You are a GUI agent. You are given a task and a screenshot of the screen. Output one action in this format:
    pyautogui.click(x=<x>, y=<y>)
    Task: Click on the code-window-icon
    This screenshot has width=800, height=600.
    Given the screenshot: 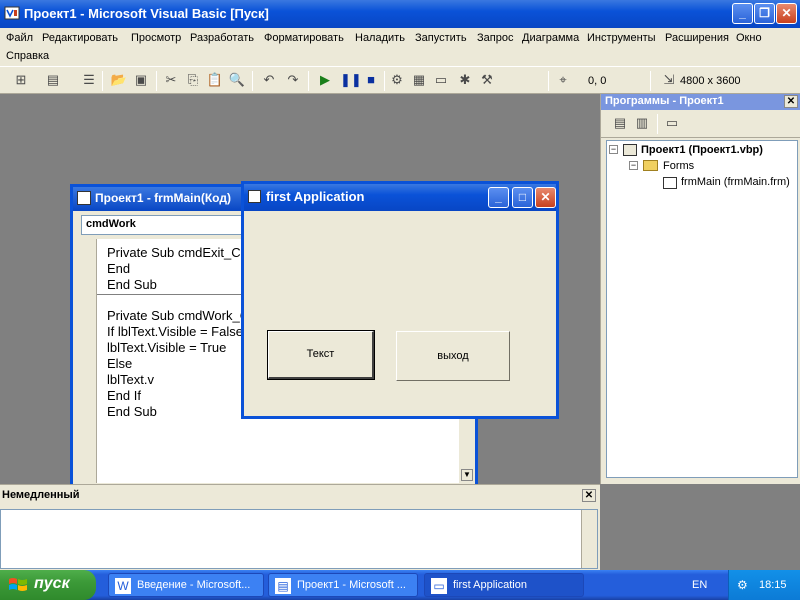 What is the action you would take?
    pyautogui.click(x=84, y=198)
    